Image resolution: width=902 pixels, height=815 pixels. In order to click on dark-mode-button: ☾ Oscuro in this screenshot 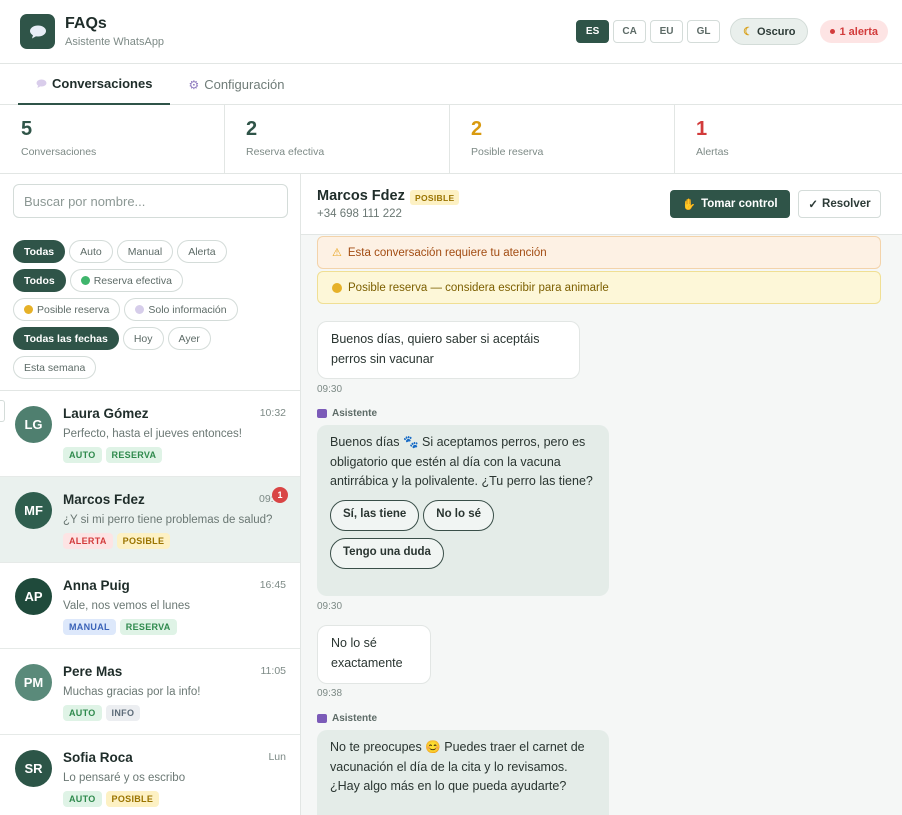, I will do `click(769, 31)`.